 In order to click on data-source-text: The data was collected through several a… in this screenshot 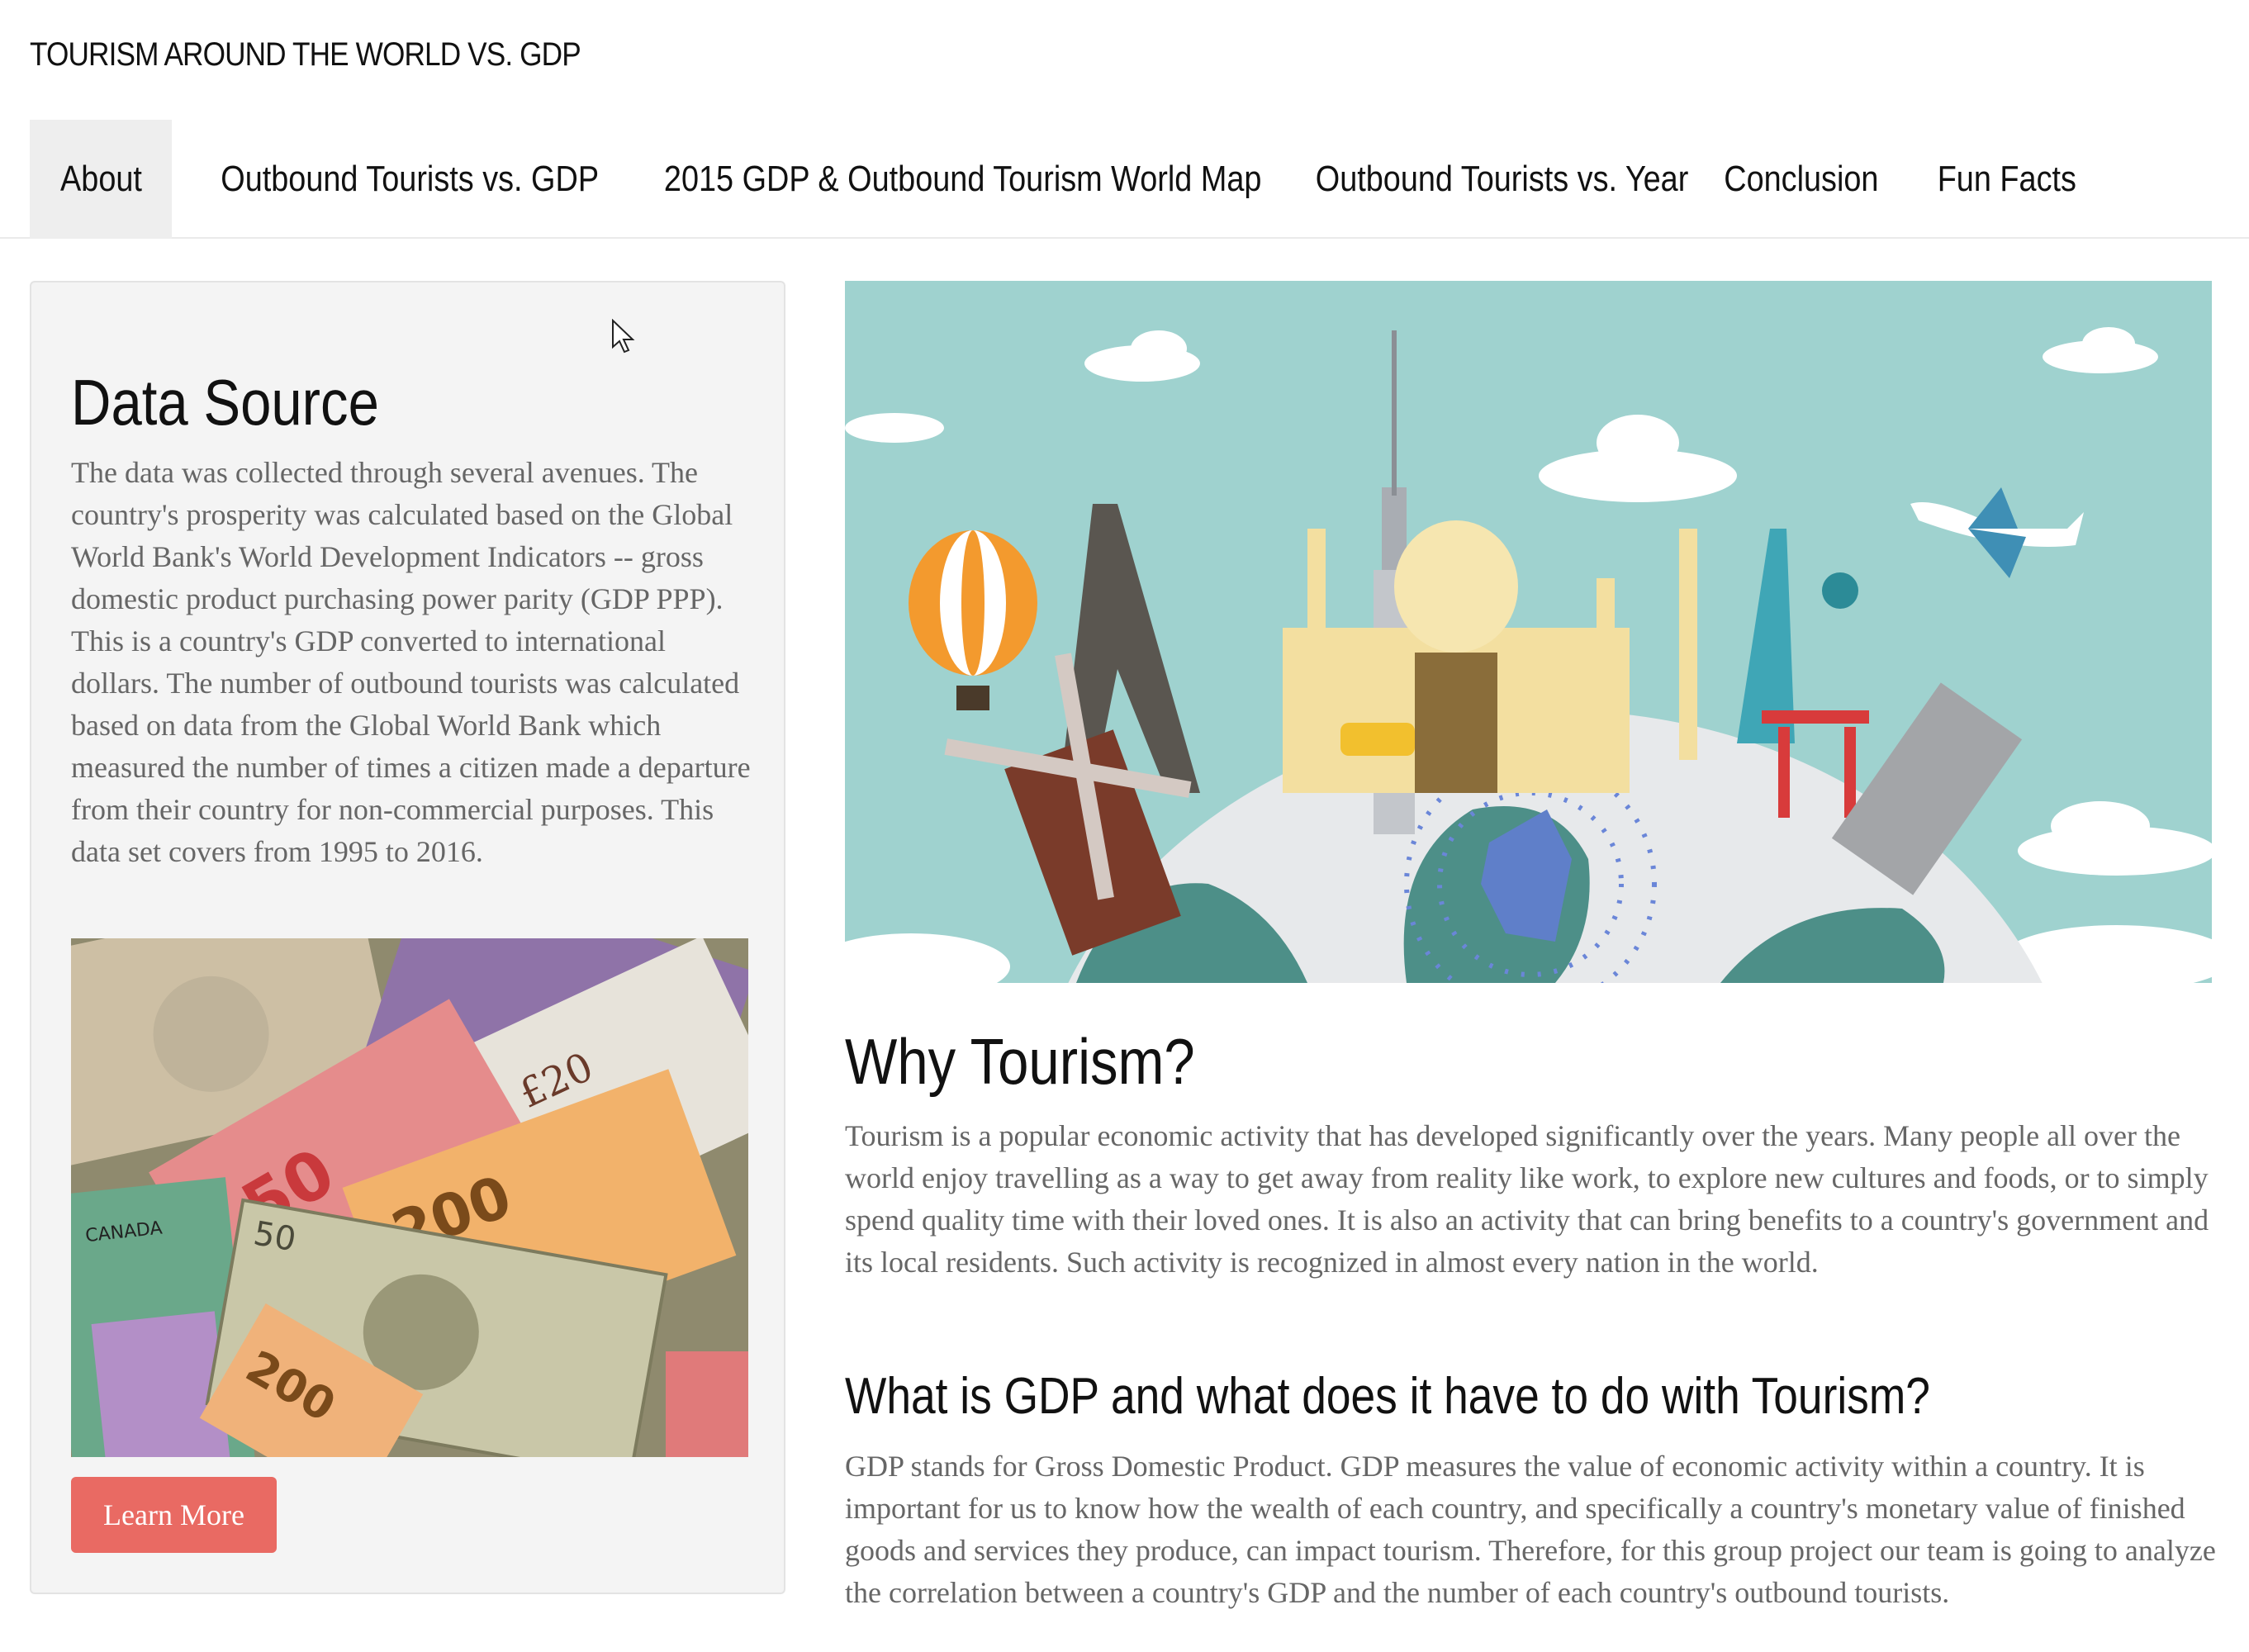, I will do `click(411, 662)`.